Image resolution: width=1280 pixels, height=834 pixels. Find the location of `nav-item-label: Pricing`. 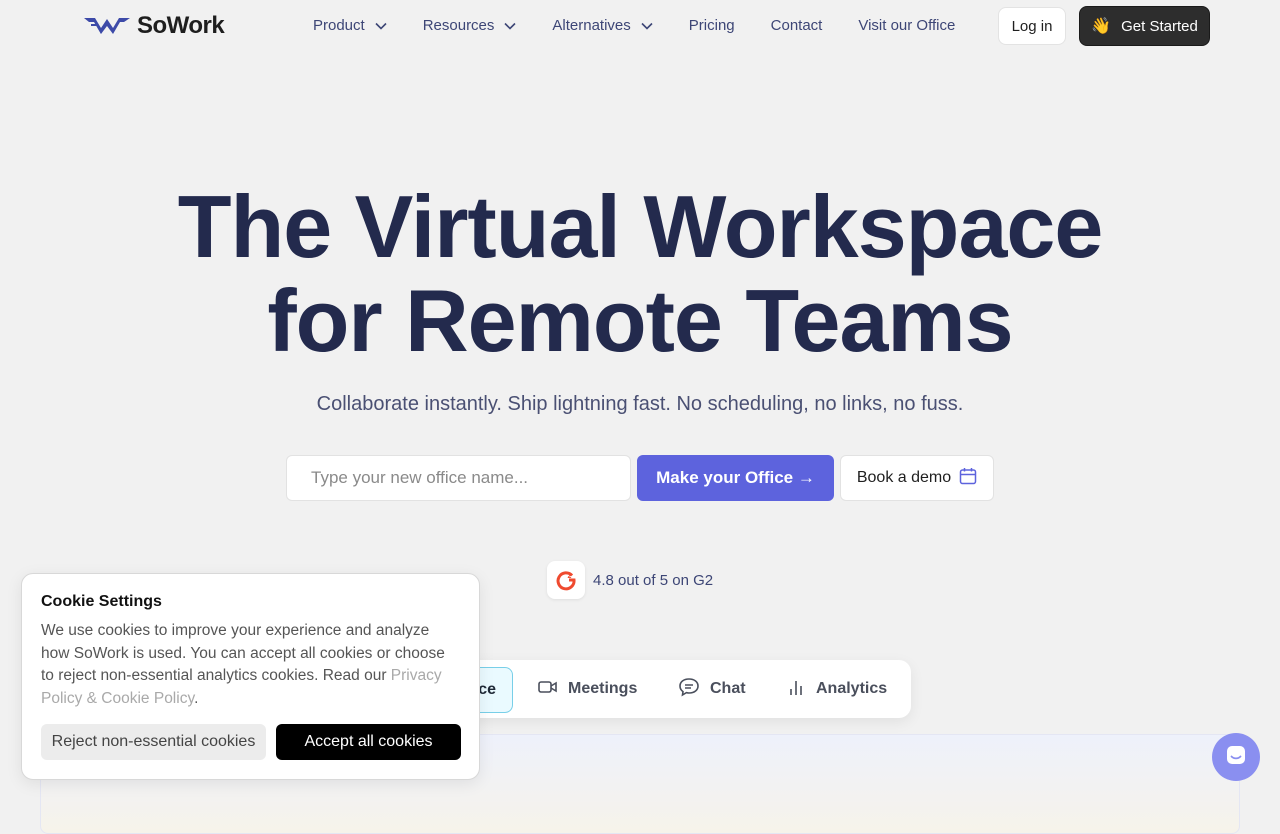

nav-item-label: Pricing is located at coordinates (711, 25).